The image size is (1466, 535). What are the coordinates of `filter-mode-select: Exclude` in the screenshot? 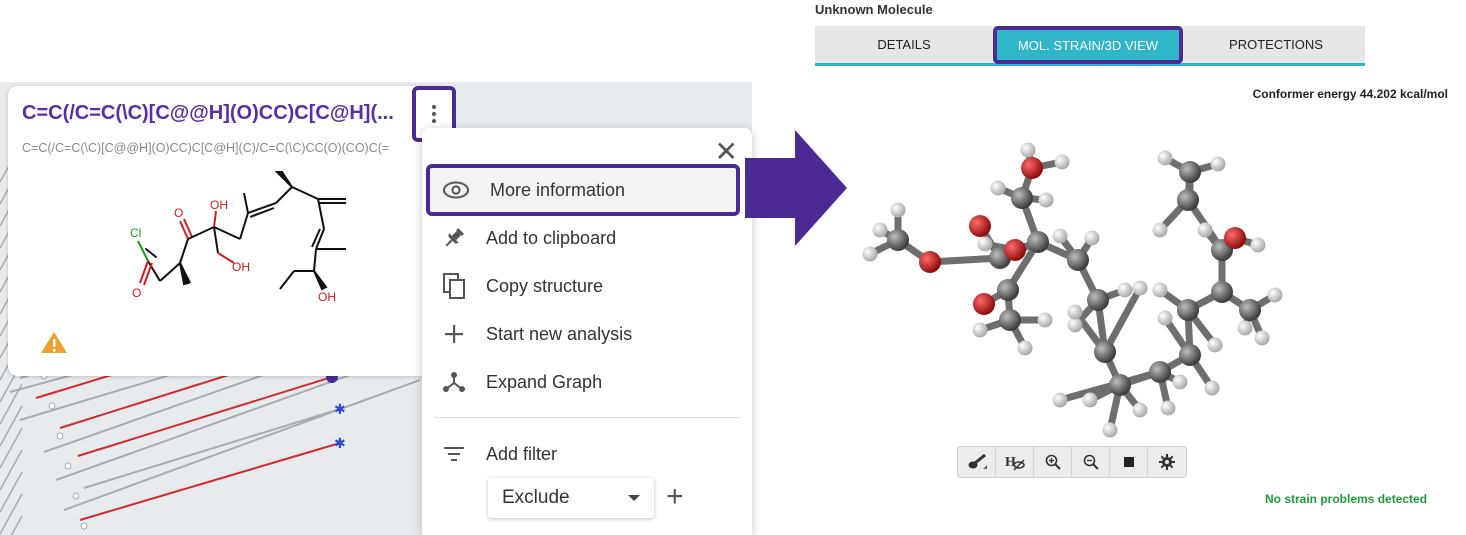 It's located at (571, 498).